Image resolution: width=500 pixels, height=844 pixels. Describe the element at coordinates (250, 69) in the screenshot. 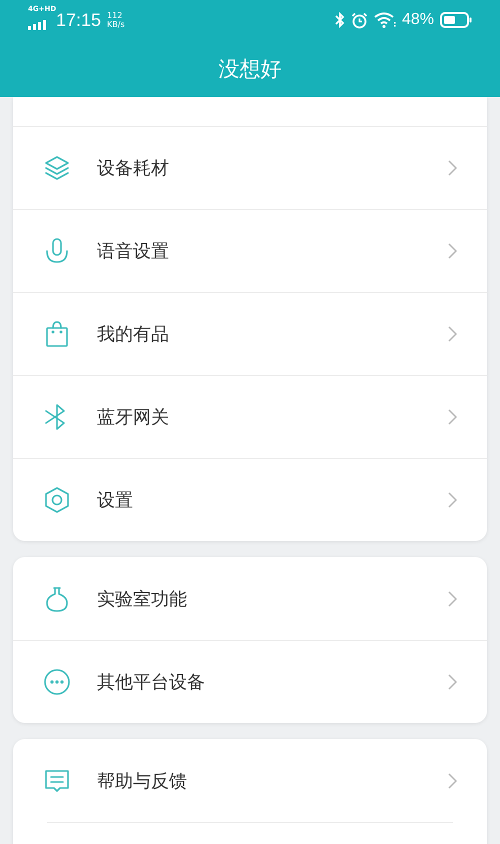

I see `page-title: 没想好` at that location.